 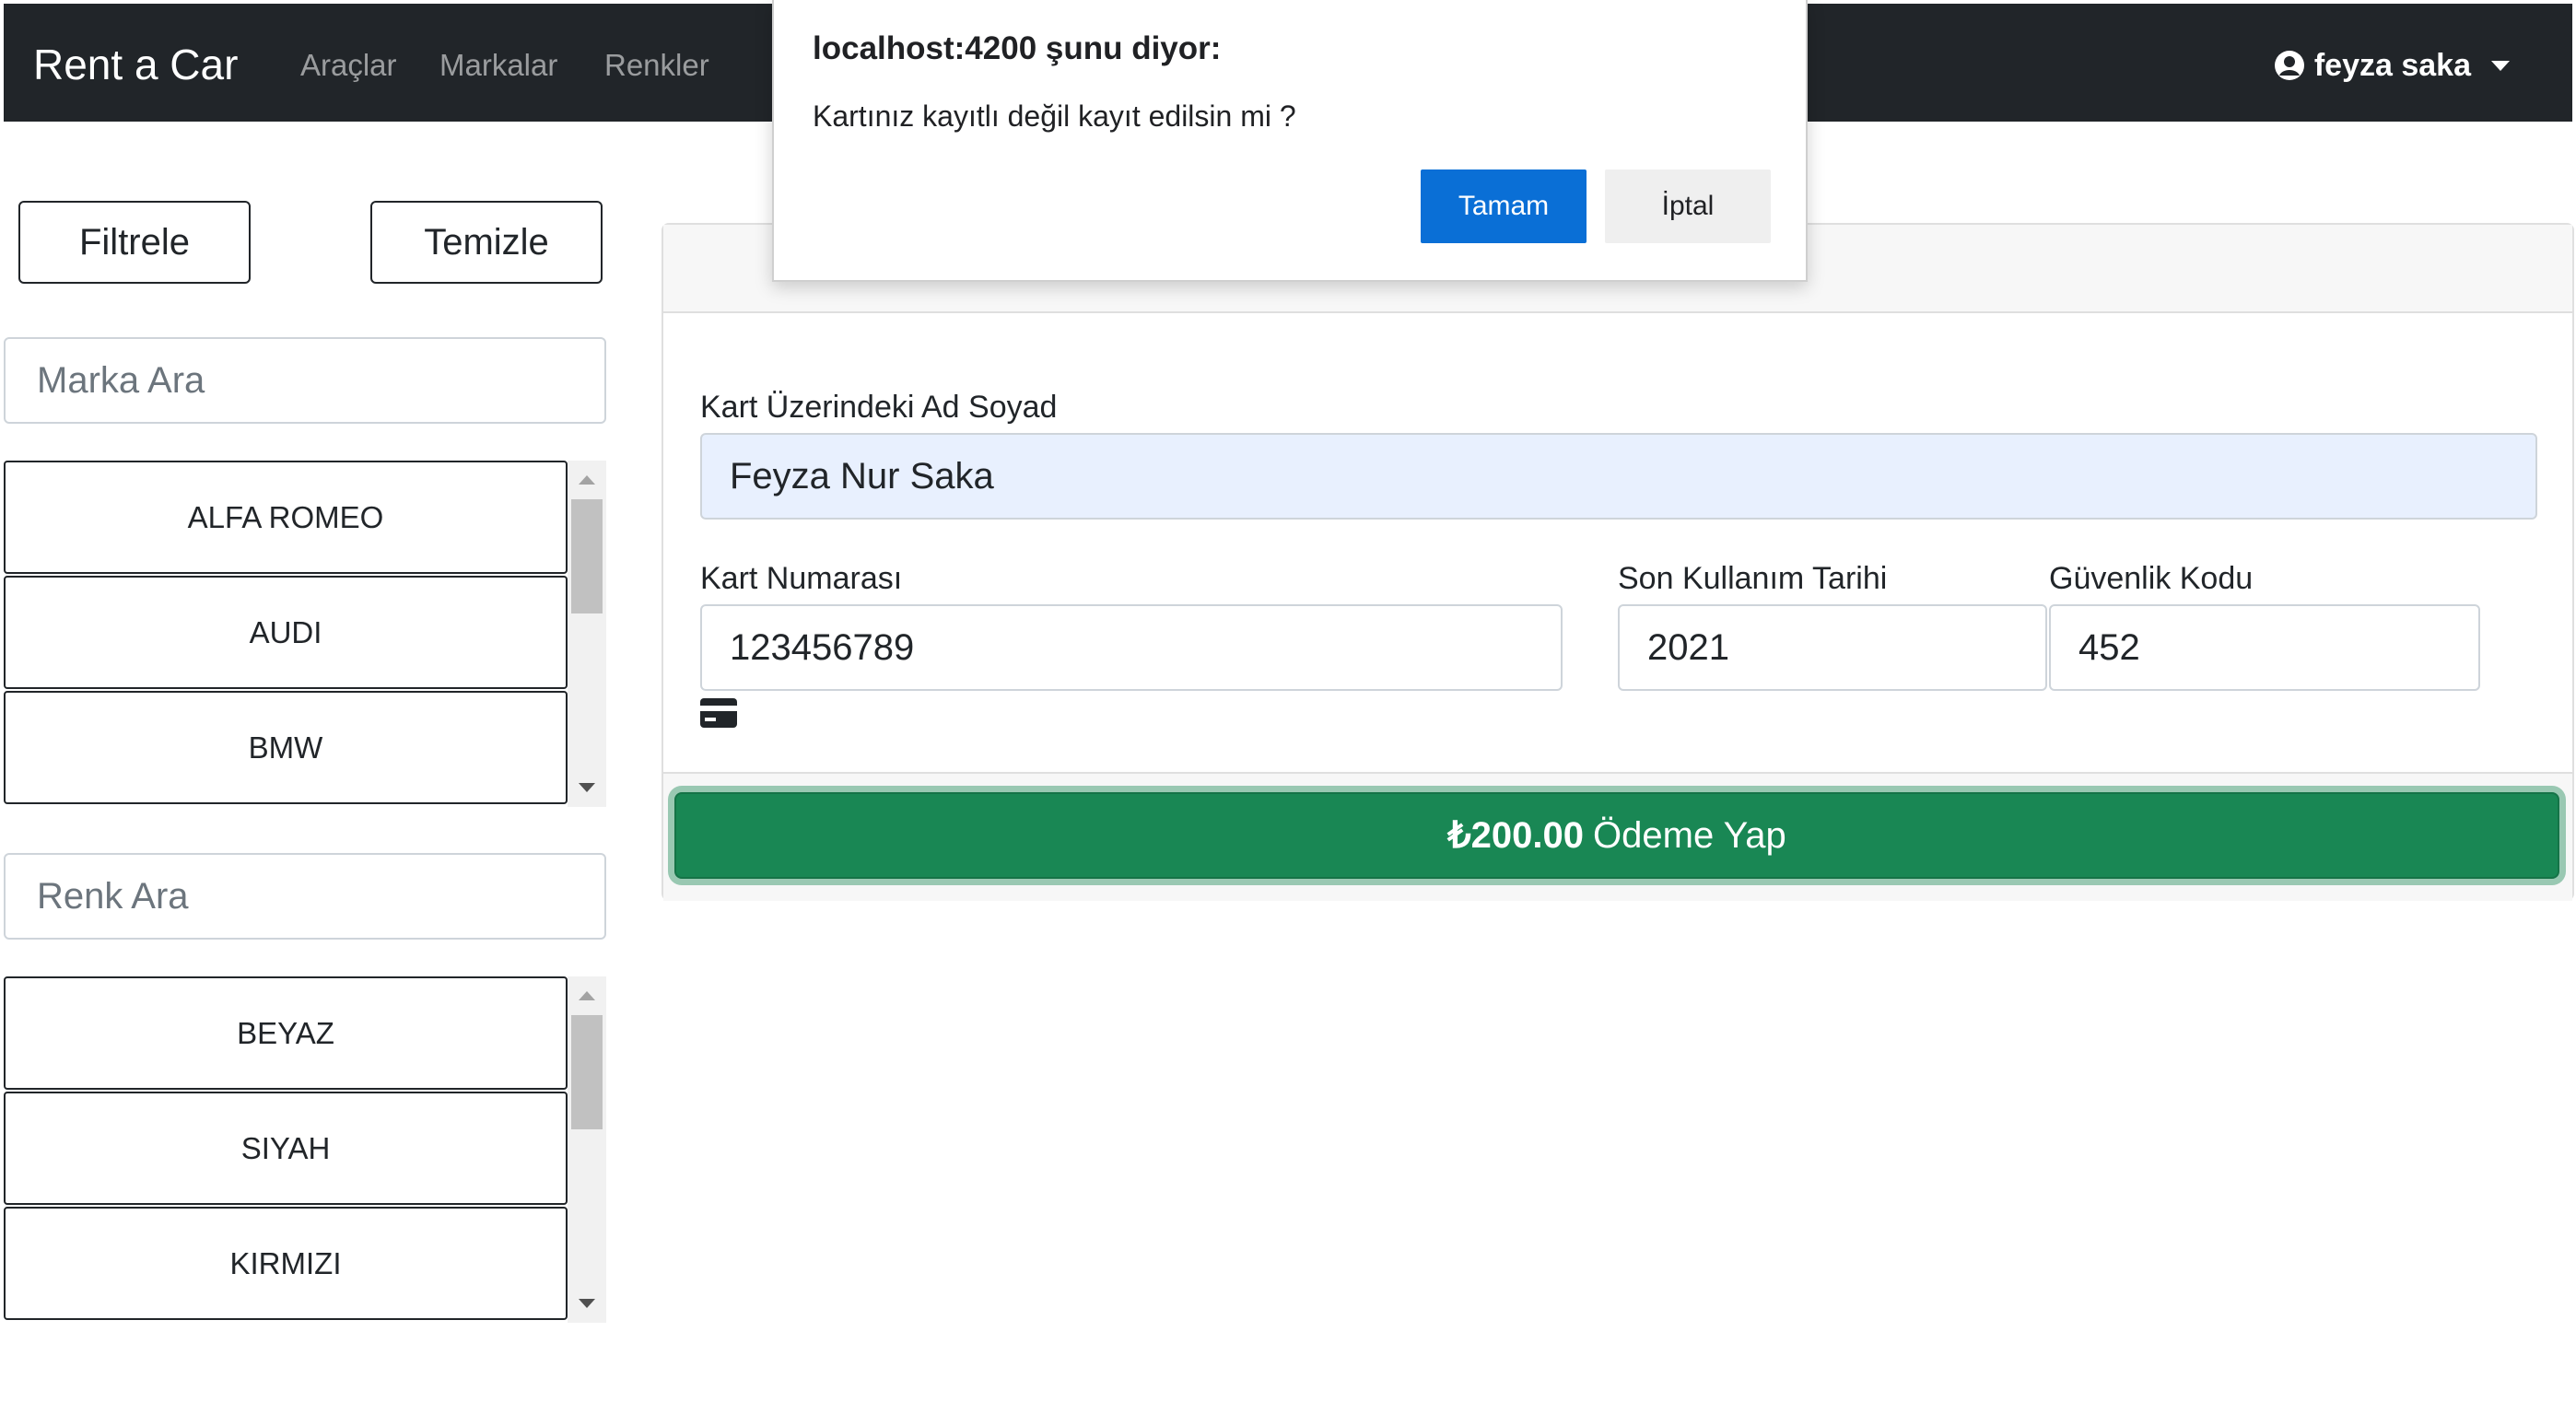 What do you see at coordinates (879, 407) in the screenshot?
I see `name-label: Kart Üzerindeki Ad Soyad` at bounding box center [879, 407].